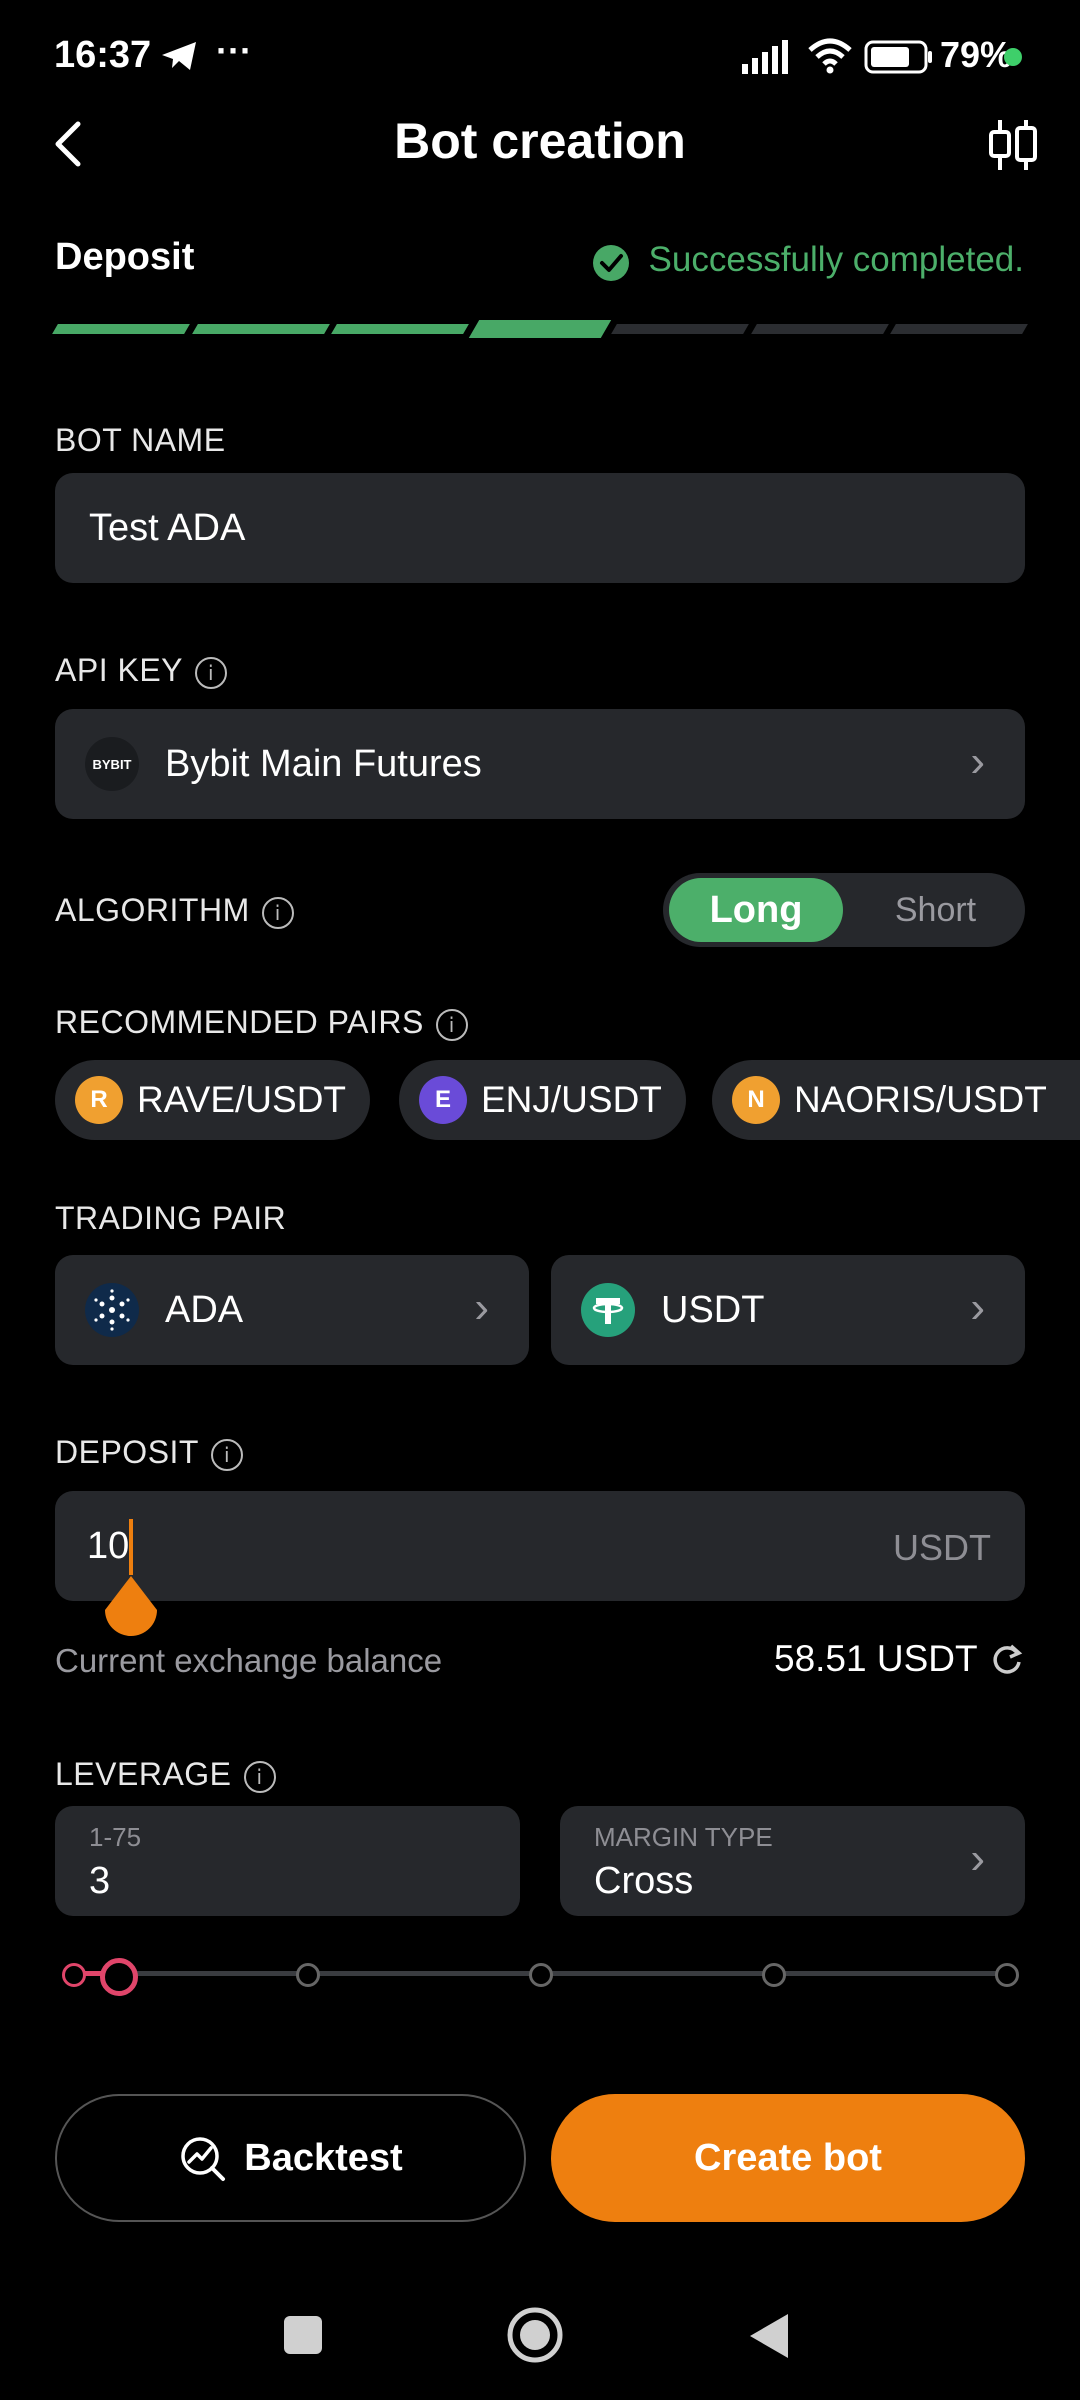 The image size is (1080, 2400). I want to click on algorithm-long-option: Long, so click(756, 910).